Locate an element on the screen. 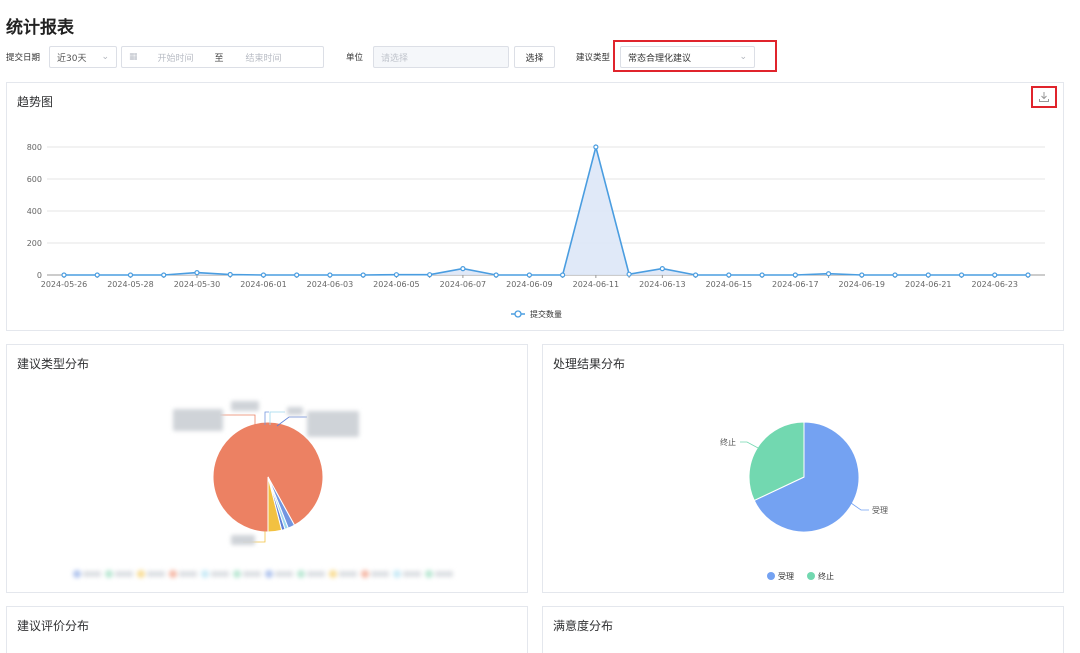 This screenshot has height=653, width=1080. y-tick-label: 400 is located at coordinates (34, 211).